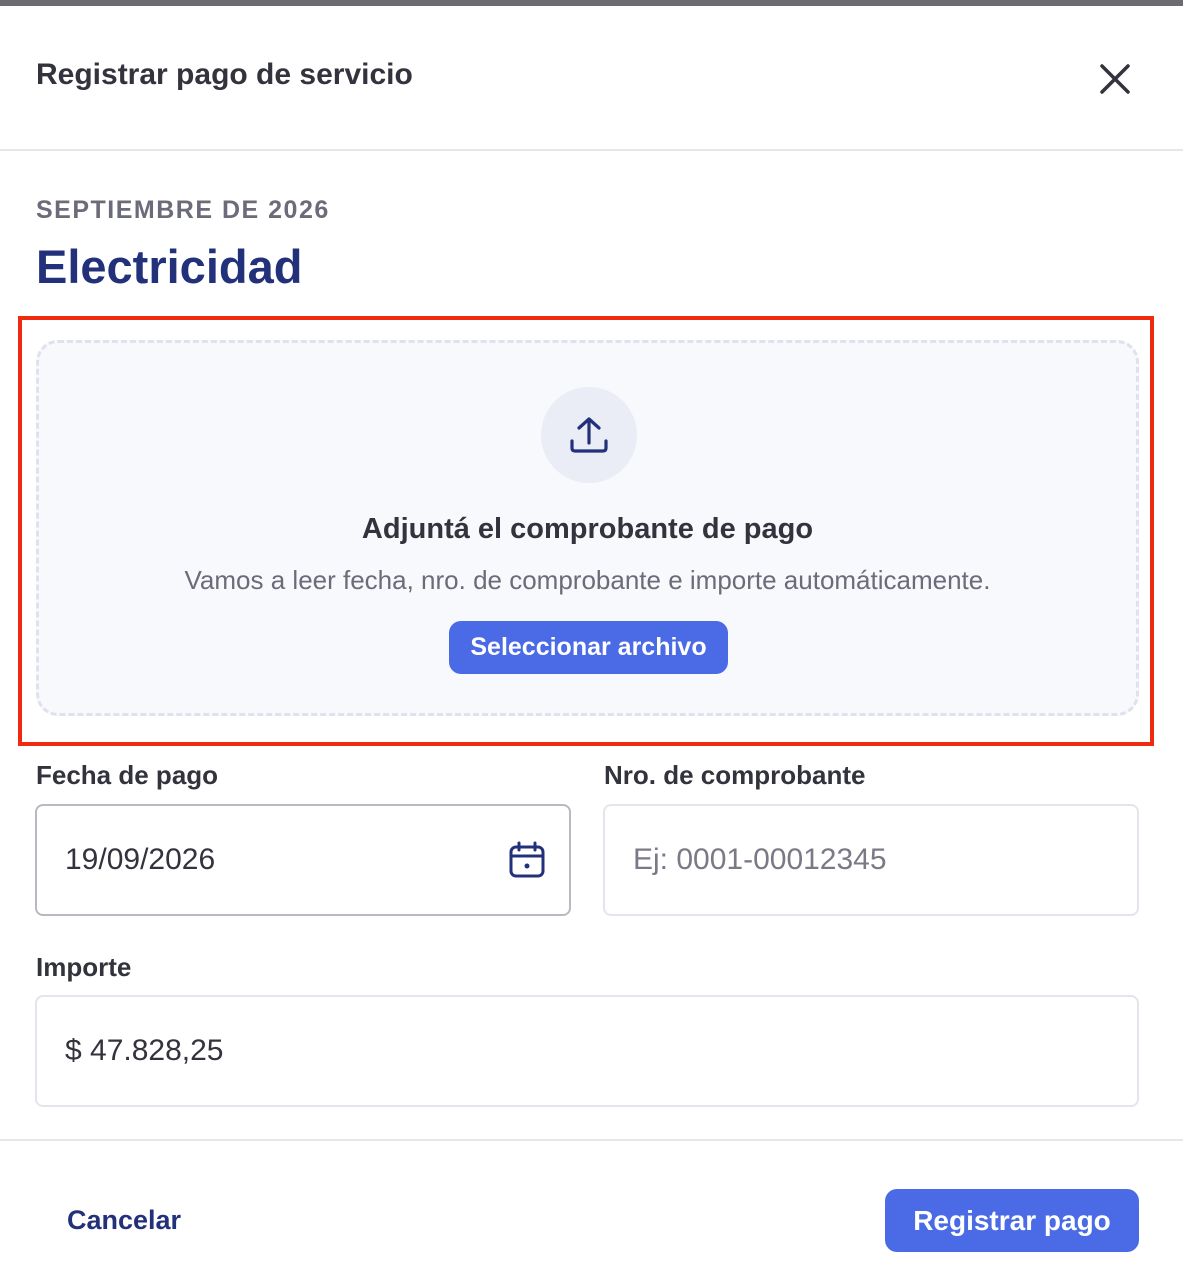 This screenshot has width=1183, height=1280. Describe the element at coordinates (303, 860) in the screenshot. I see `payment-date-field: 19/09/2026` at that location.